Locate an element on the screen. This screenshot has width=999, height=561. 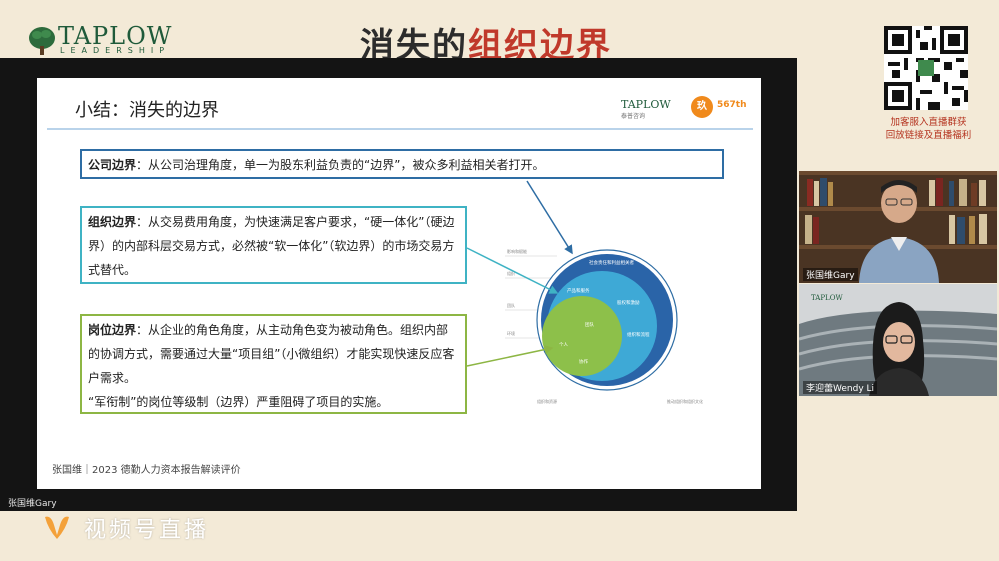
qr-code-icon is located at coordinates (926, 68).